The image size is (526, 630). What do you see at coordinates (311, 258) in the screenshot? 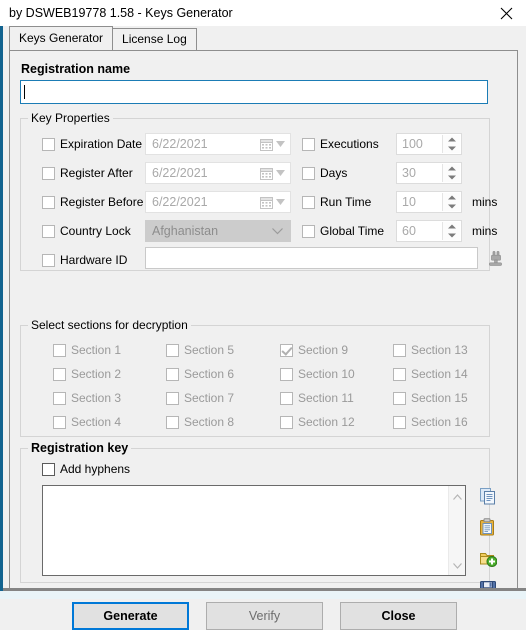
I see `hardware-id-input` at bounding box center [311, 258].